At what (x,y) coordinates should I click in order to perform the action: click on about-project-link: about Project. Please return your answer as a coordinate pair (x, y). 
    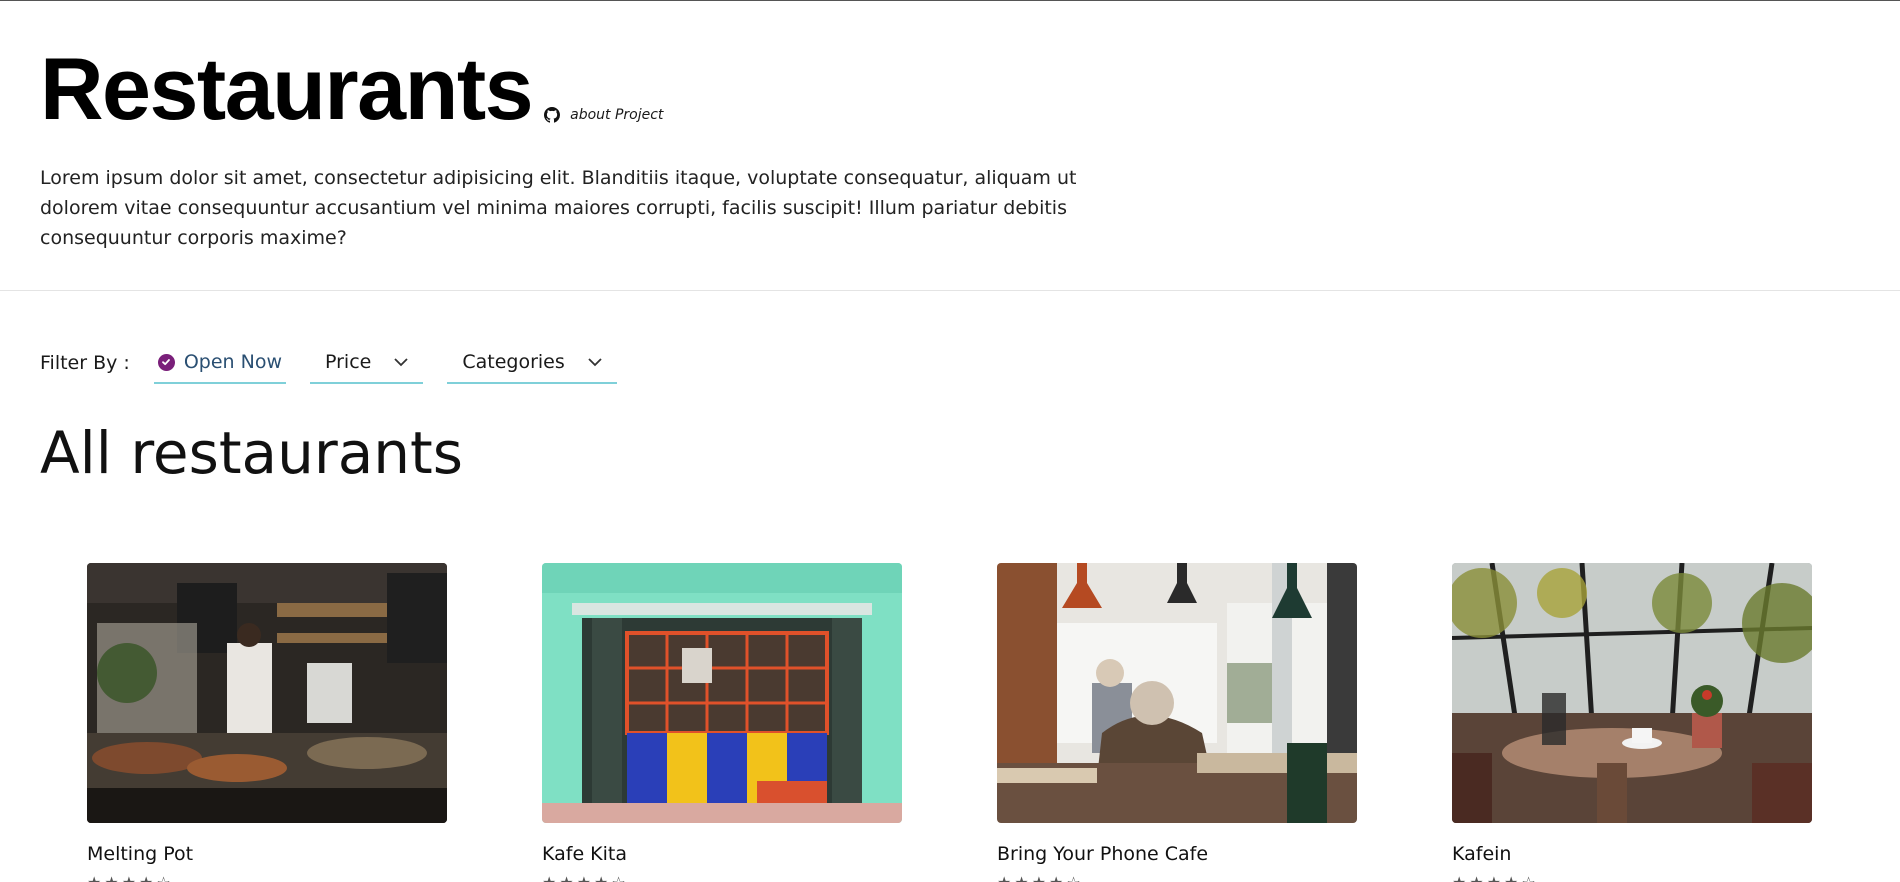
    Looking at the image, I should click on (603, 115).